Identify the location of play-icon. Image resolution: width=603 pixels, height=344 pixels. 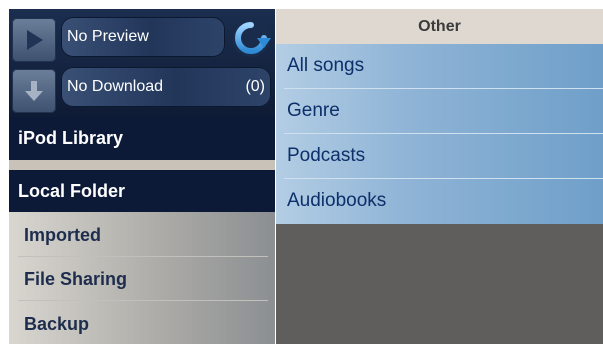
(35, 40).